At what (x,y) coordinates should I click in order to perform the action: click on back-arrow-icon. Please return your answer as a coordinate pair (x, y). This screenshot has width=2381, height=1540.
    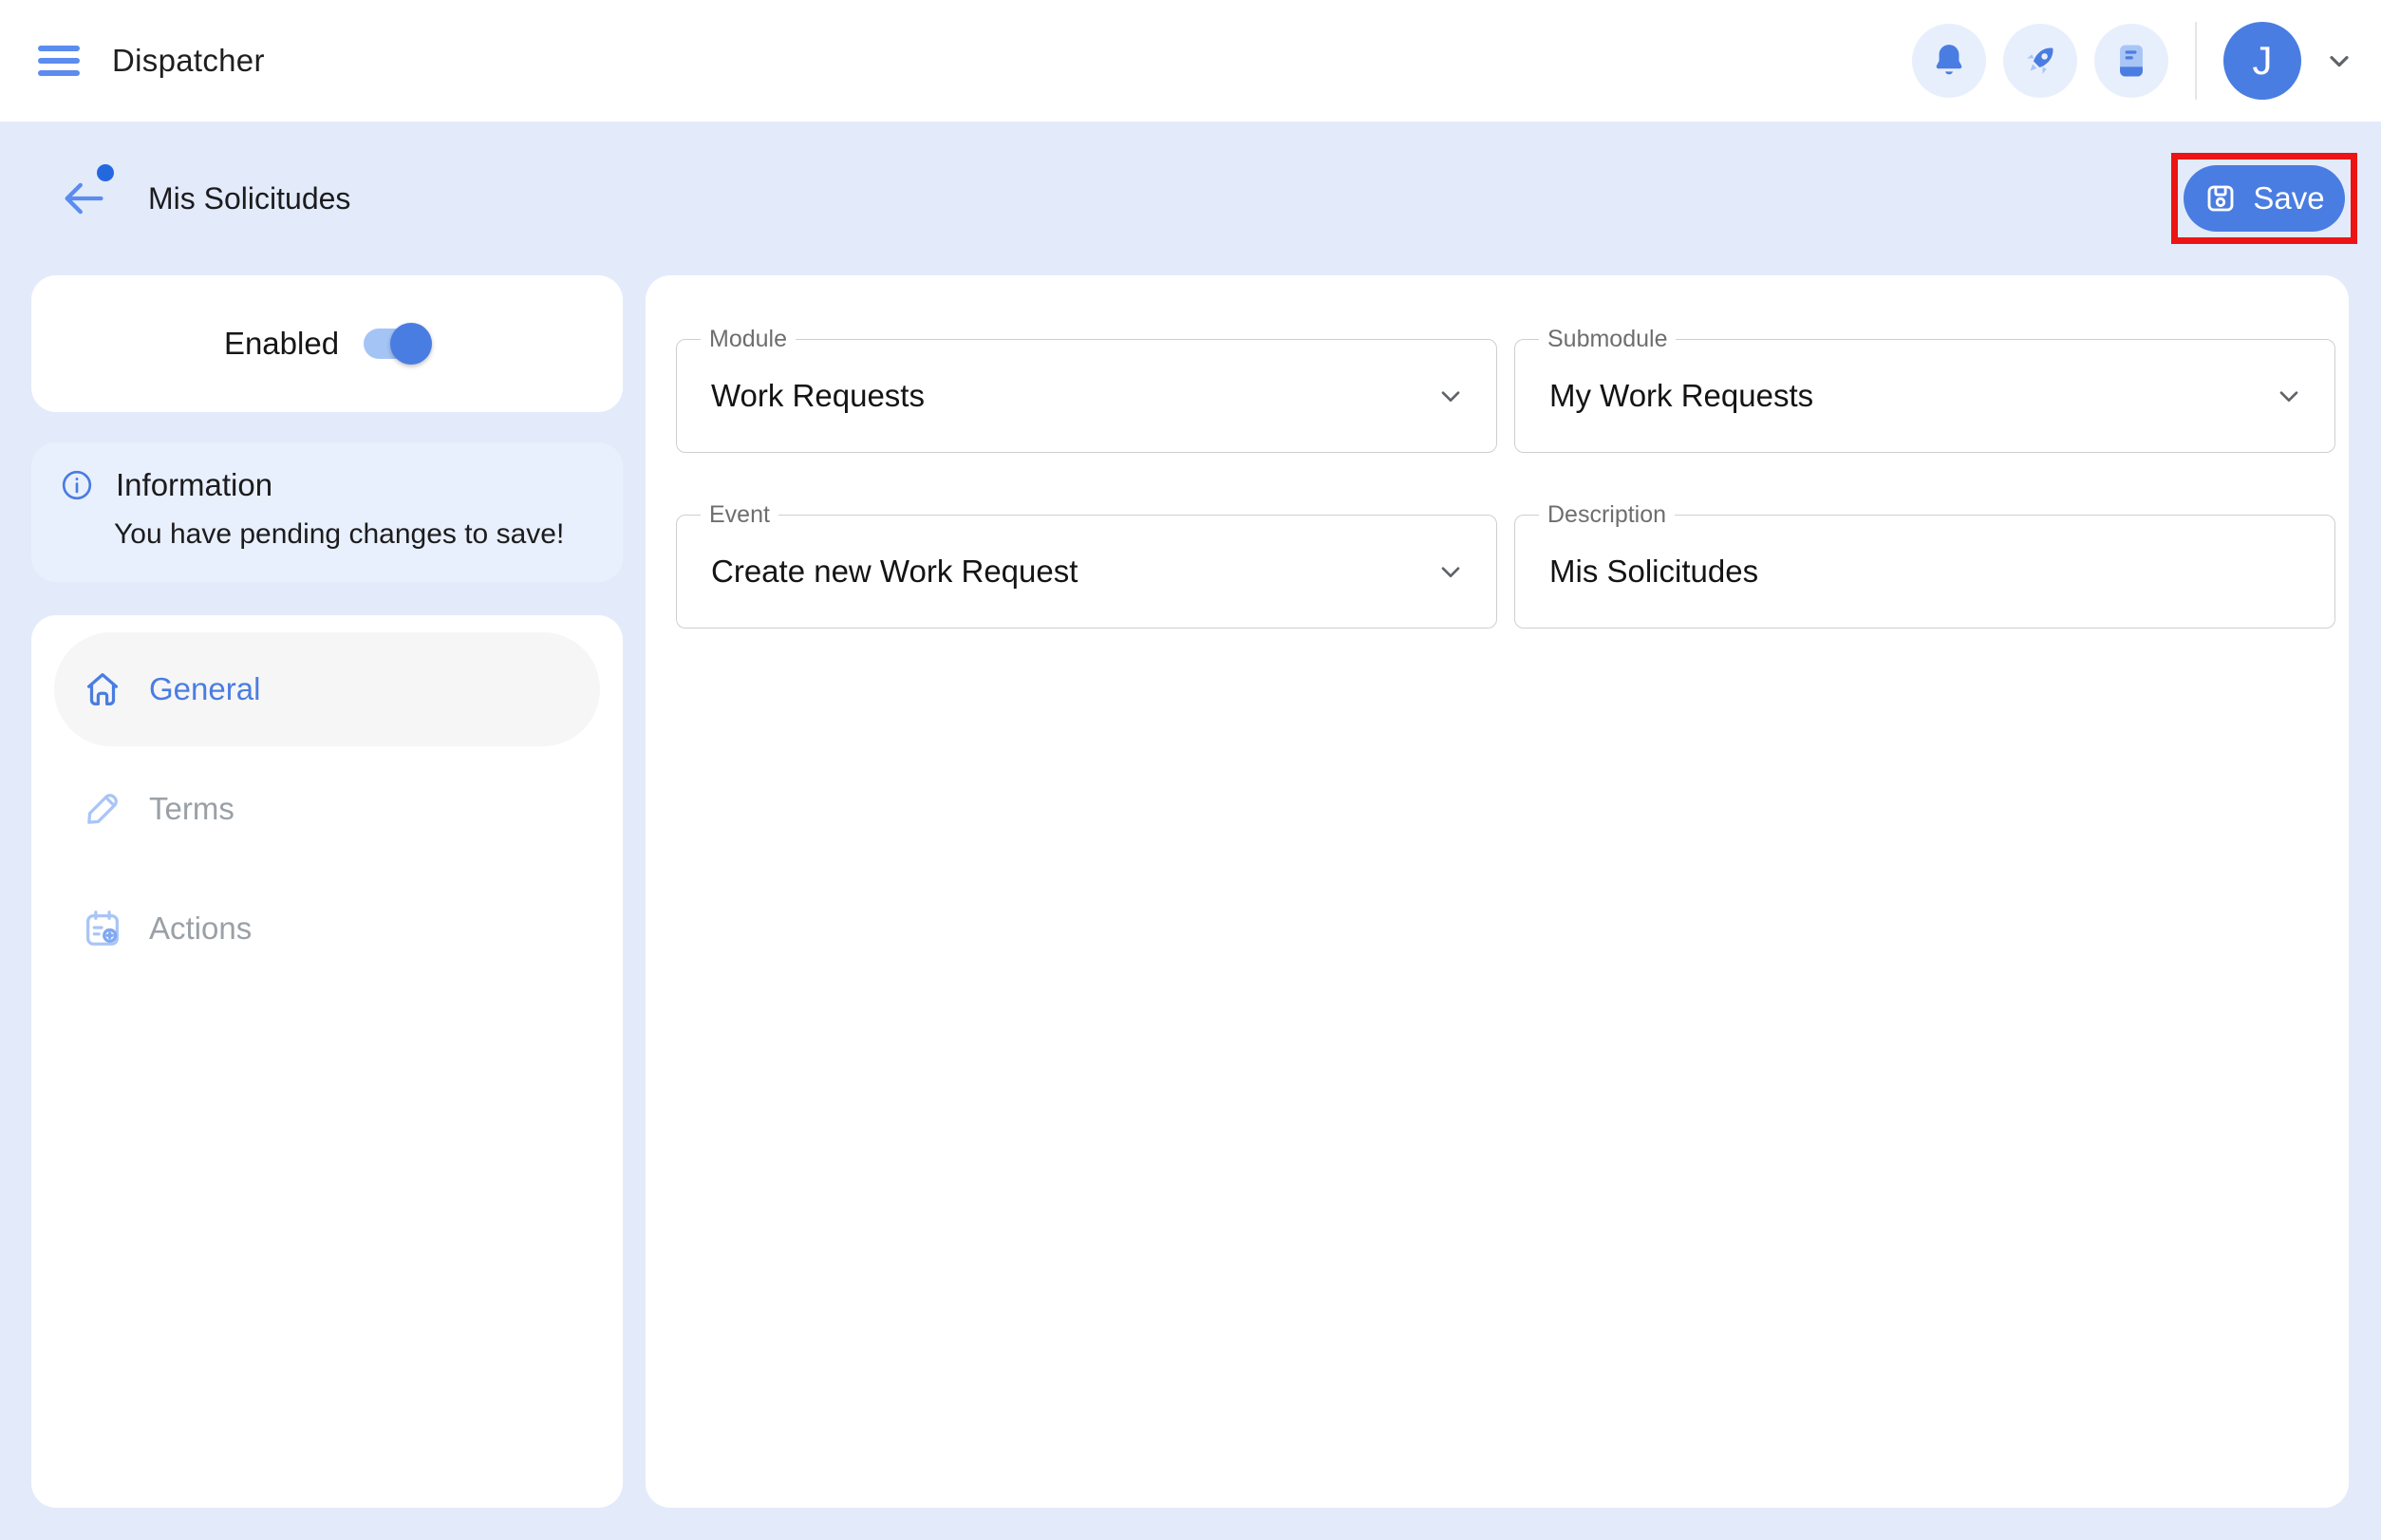
    Looking at the image, I should click on (84, 198).